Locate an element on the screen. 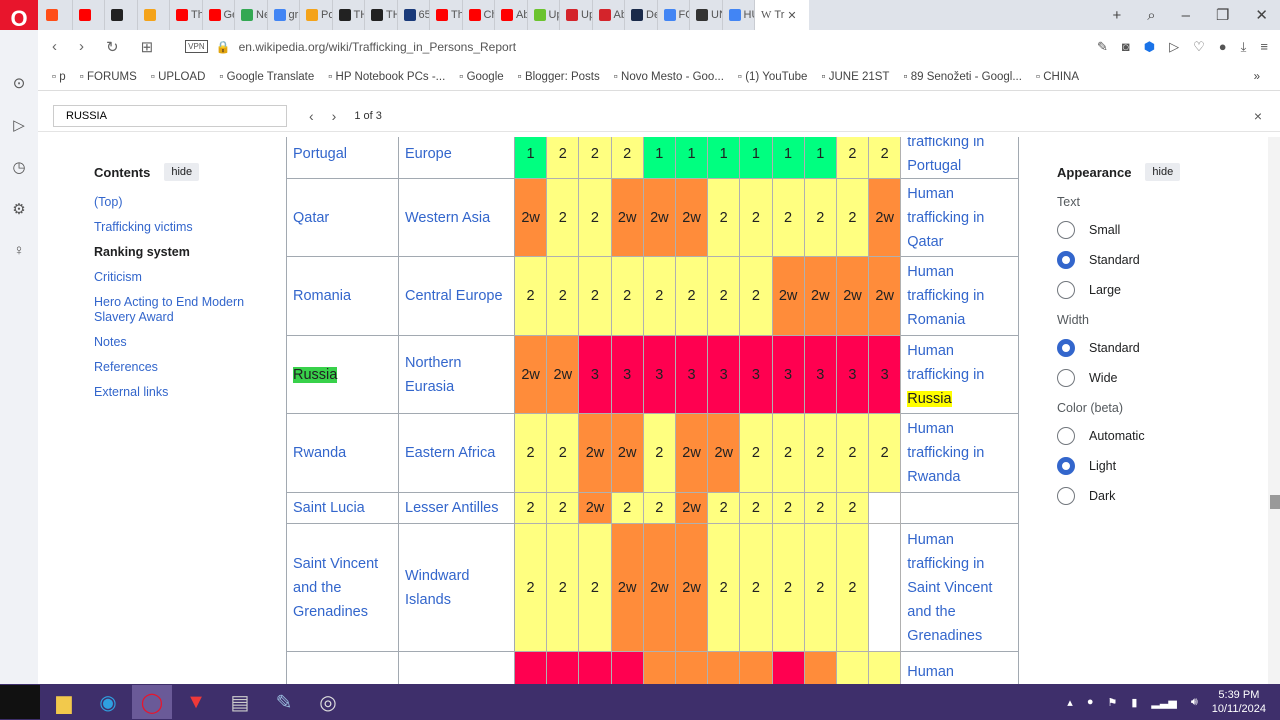  bookmark: ▫ Google Translate is located at coordinates (266, 77).